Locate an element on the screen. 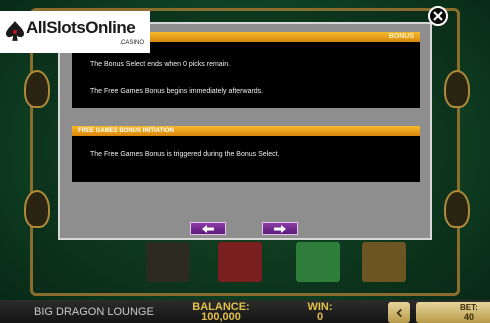  free-games-panel-title: FREE GAMES BONUS INITIATION is located at coordinates (126, 131).